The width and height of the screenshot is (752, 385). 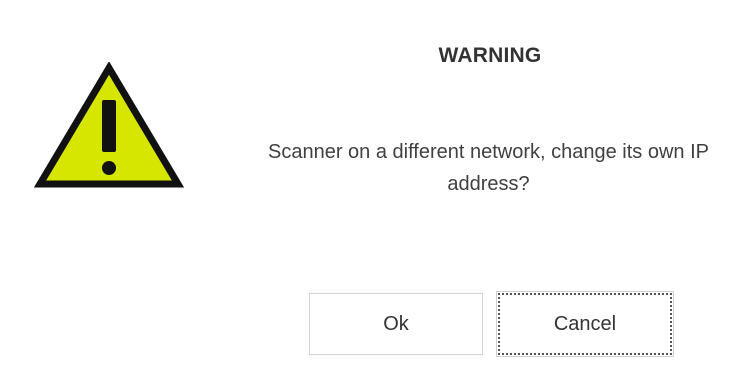 I want to click on cancel-button: Cancel, so click(x=585, y=324).